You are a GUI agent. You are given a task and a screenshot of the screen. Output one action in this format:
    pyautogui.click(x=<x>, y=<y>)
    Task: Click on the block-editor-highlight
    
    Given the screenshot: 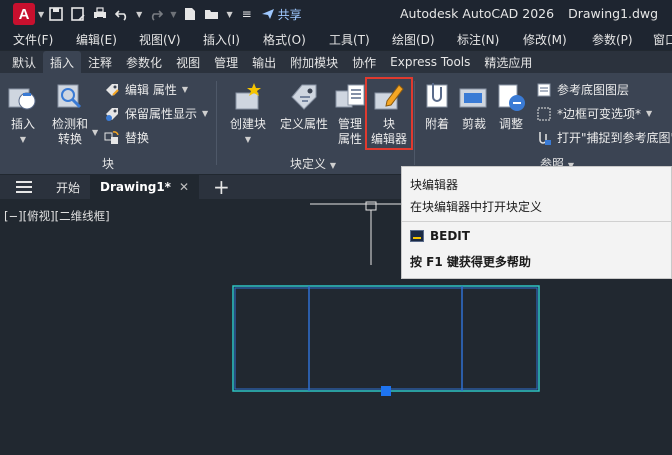 What is the action you would take?
    pyautogui.click(x=389, y=113)
    